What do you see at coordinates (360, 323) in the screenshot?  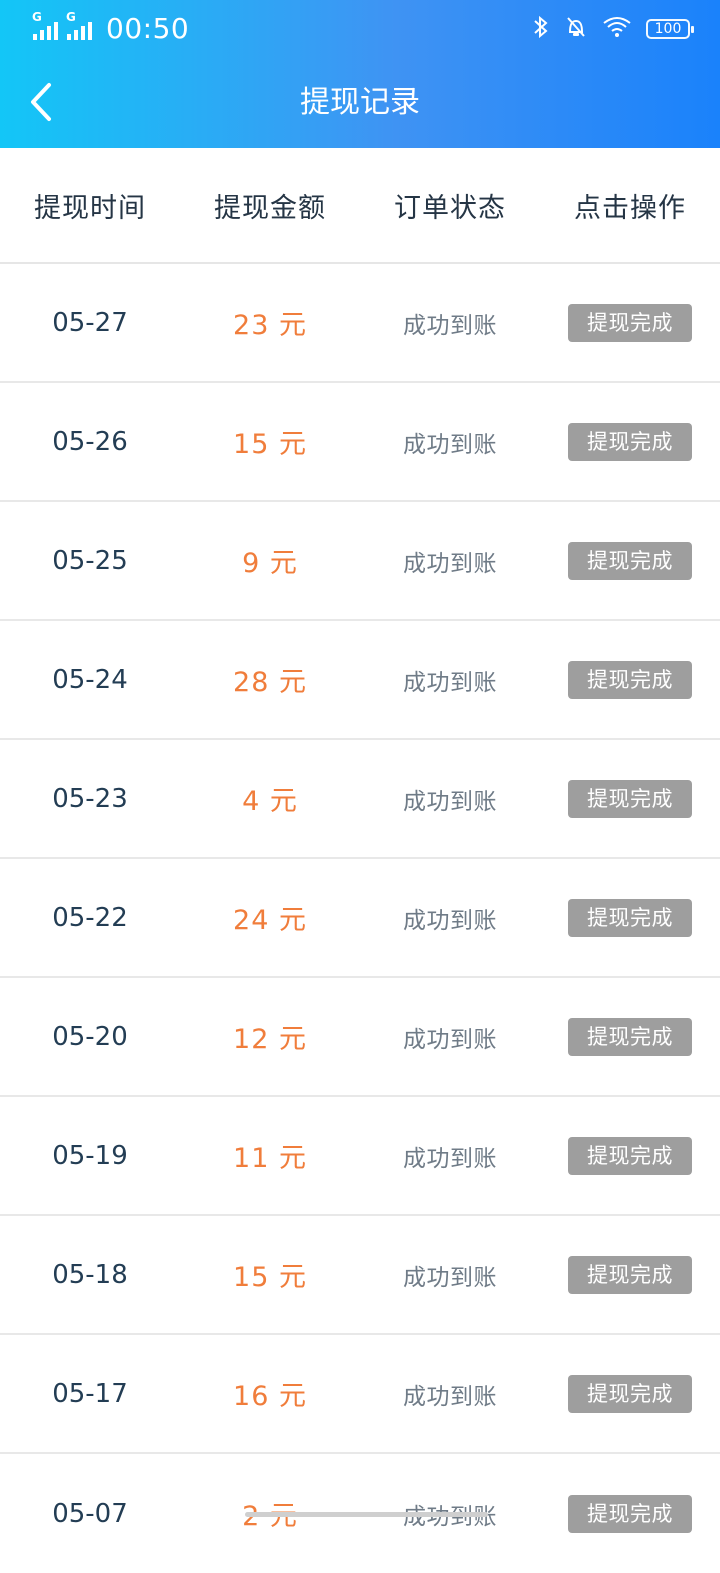 I see `table-row: 05-27 23 元 成功到账 提现完成` at bounding box center [360, 323].